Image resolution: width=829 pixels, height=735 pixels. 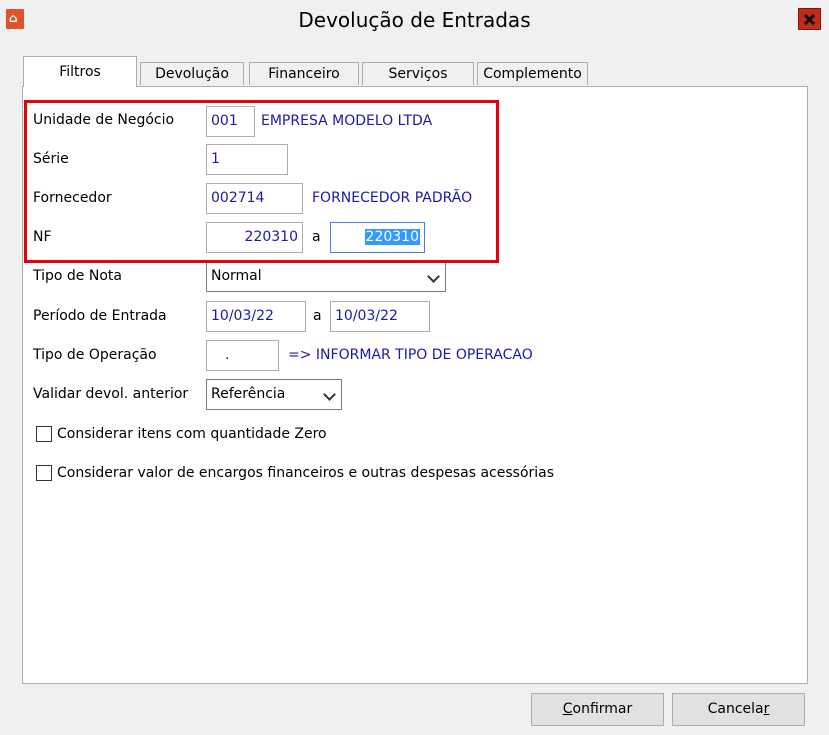 What do you see at coordinates (392, 237) in the screenshot?
I see `nf-to-value: 220310` at bounding box center [392, 237].